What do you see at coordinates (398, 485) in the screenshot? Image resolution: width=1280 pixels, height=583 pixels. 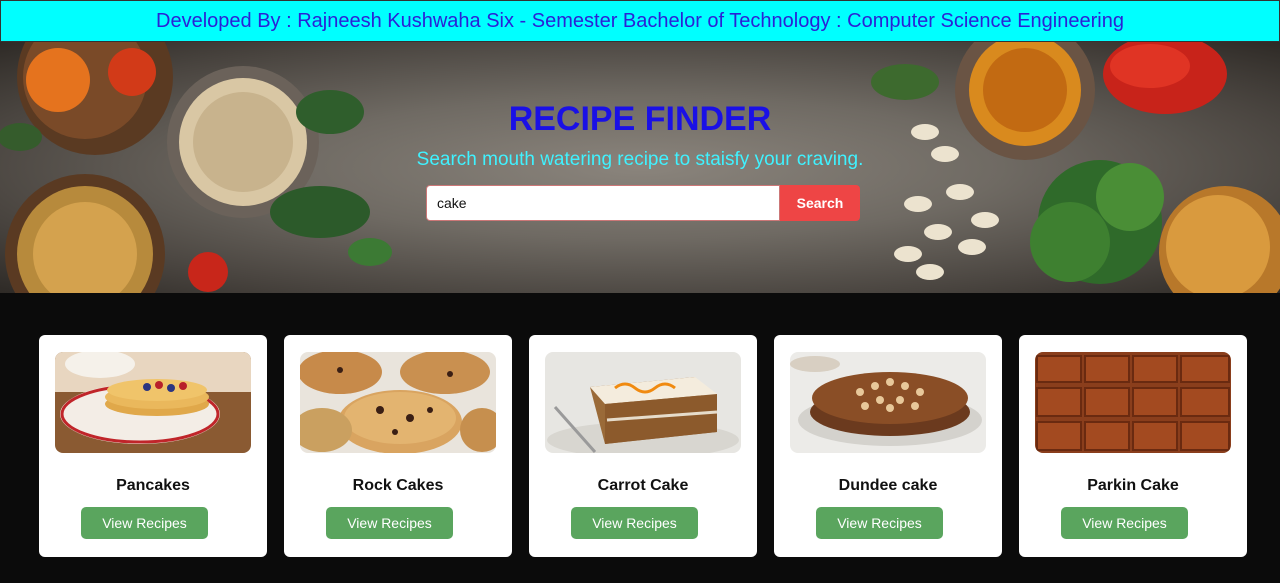 I see `recipe-name: Rock Cakes` at bounding box center [398, 485].